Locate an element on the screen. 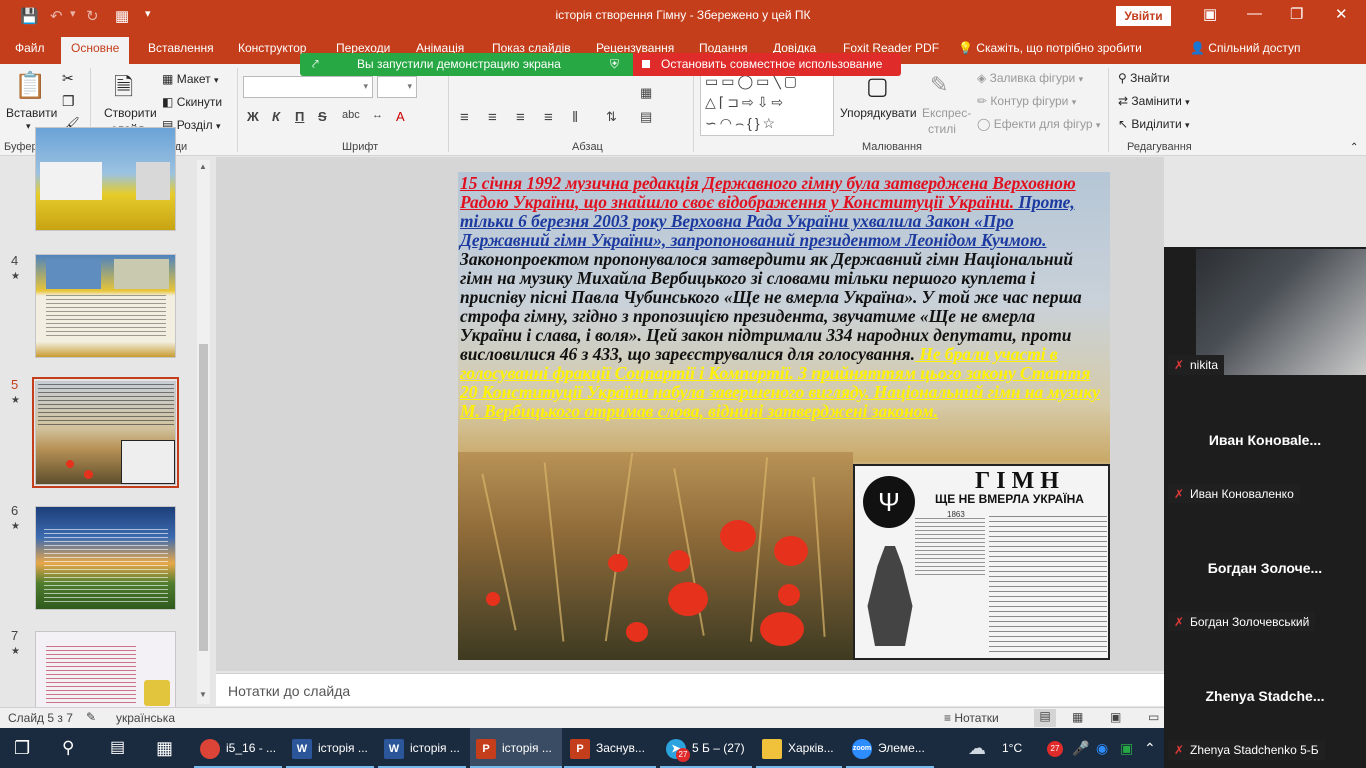  smartart-icon: ▦ is located at coordinates (646, 93).